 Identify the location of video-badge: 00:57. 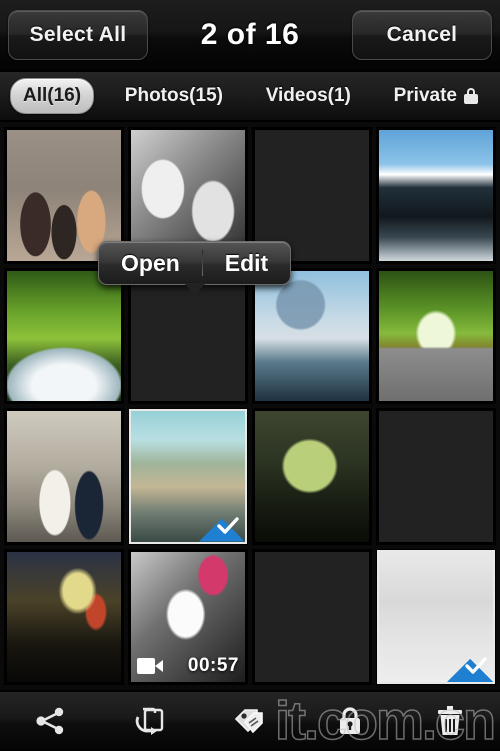
(188, 667).